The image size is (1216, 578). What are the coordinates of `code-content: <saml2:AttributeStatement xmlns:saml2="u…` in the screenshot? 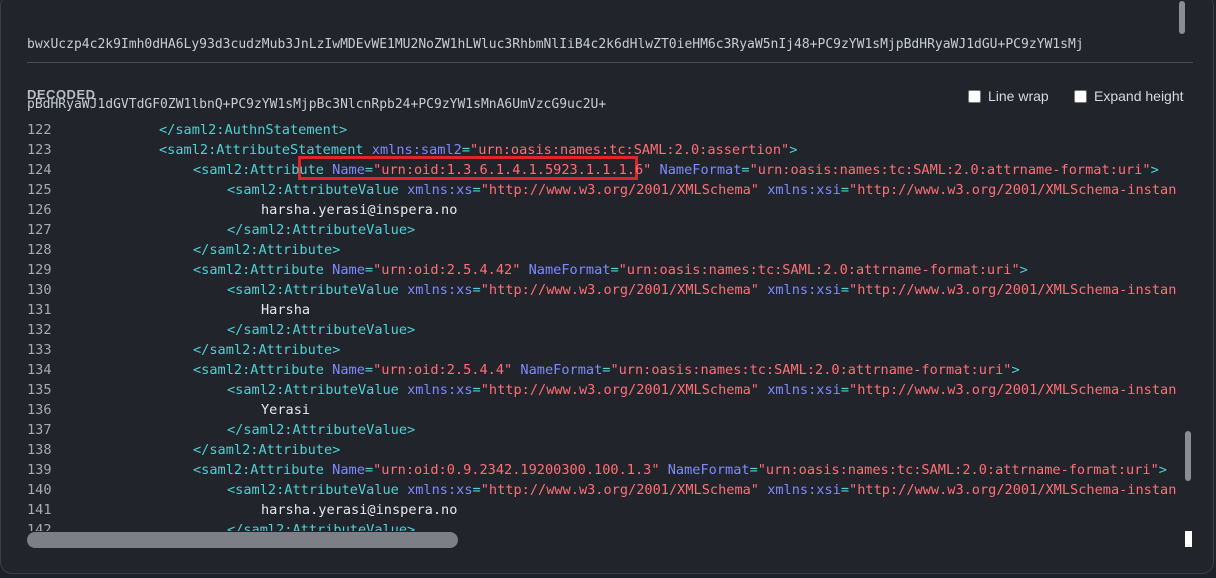 It's located at (478, 150).